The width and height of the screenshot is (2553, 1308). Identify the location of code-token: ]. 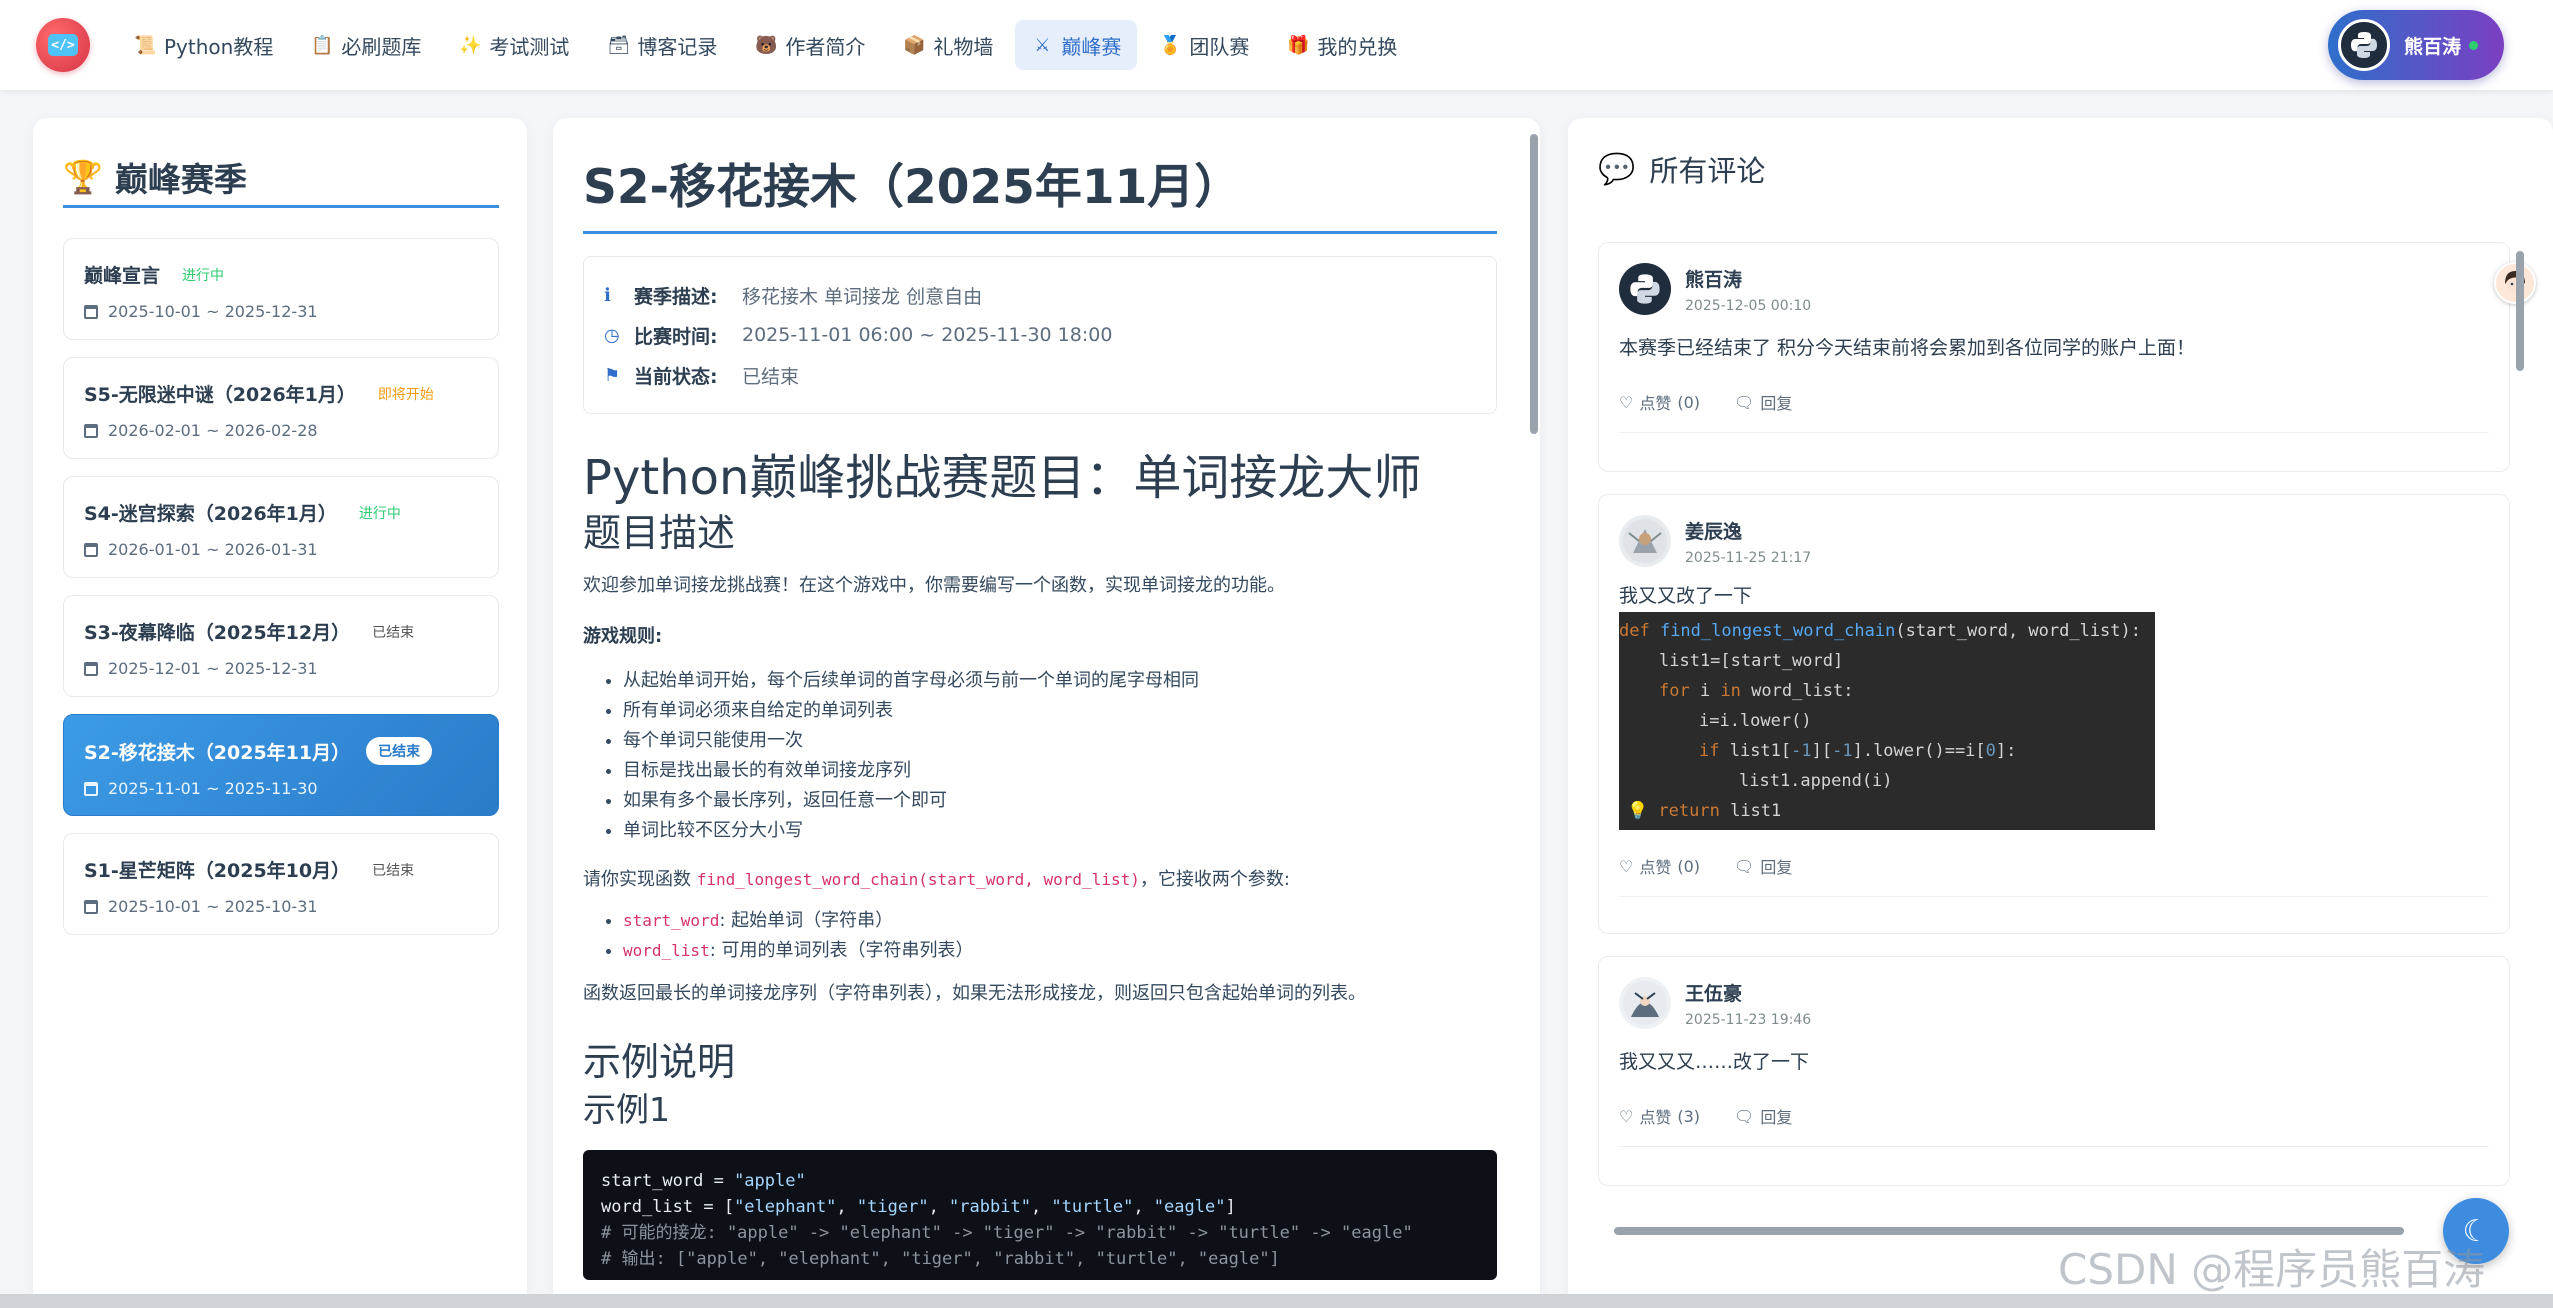
(1230, 1207).